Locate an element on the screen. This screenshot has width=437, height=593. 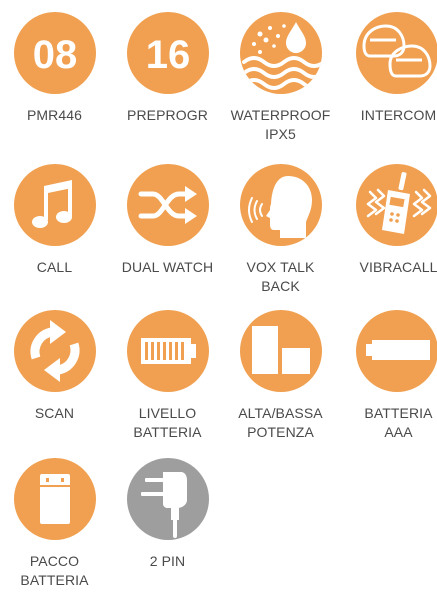
feature-label-line: WATERPROOF is located at coordinates (280, 115).